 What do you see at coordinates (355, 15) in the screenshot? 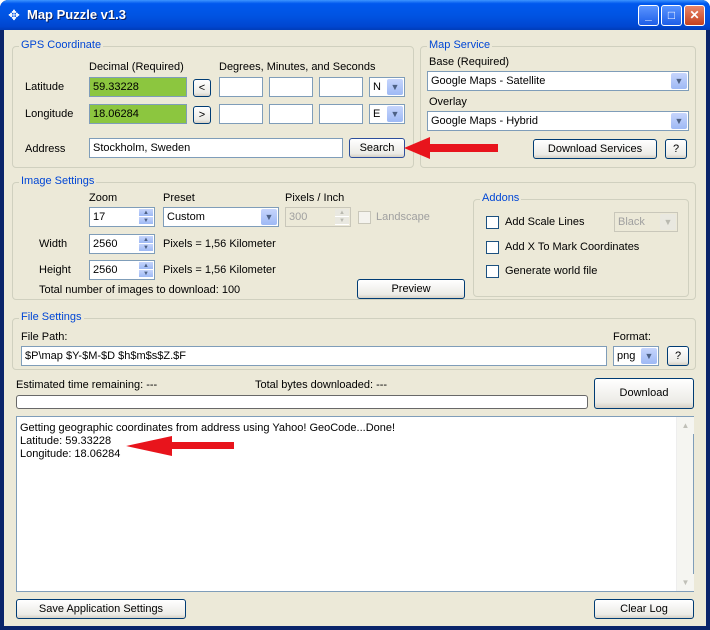
I see `title-bar: ✥ Map Puzzle v1.3 _ □ ✕` at bounding box center [355, 15].